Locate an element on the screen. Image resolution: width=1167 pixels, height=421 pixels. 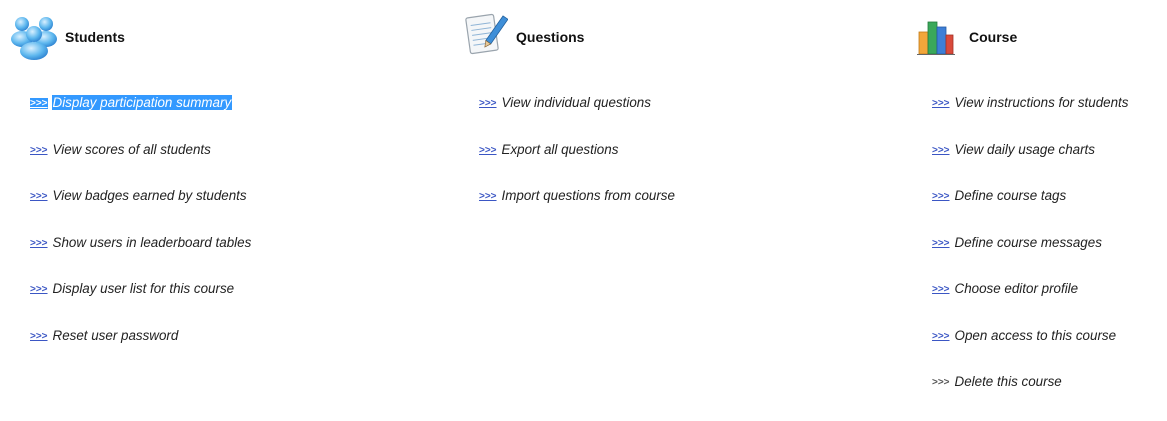
open-access-link: >>> Open access to this course is located at coordinates (1030, 351).